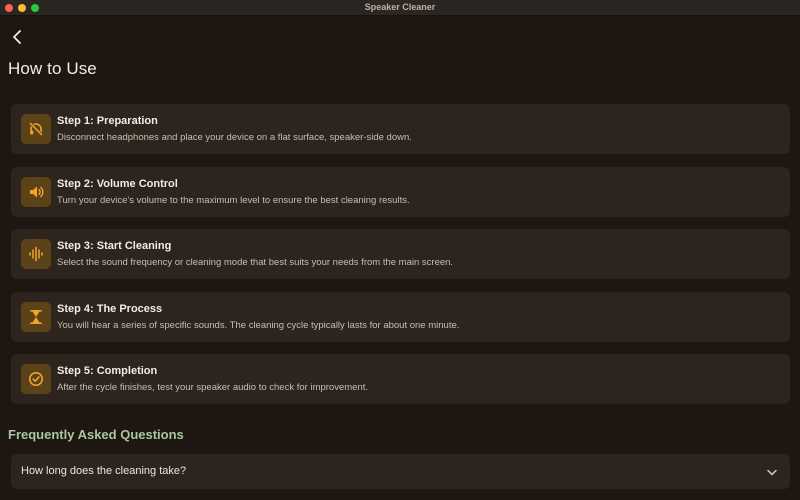 The width and height of the screenshot is (800, 500). I want to click on hourglass-icon, so click(36, 317).